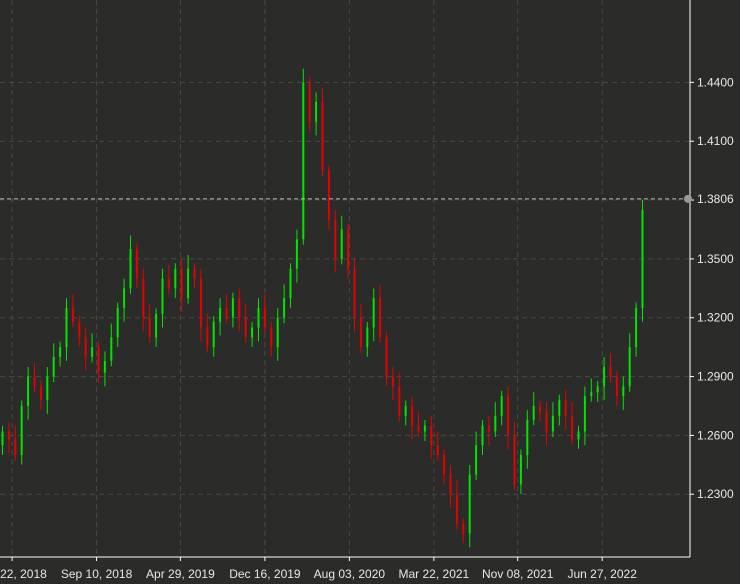 This screenshot has height=584, width=740. I want to click on x-tick-label: Jan 22, 2018, so click(23, 574).